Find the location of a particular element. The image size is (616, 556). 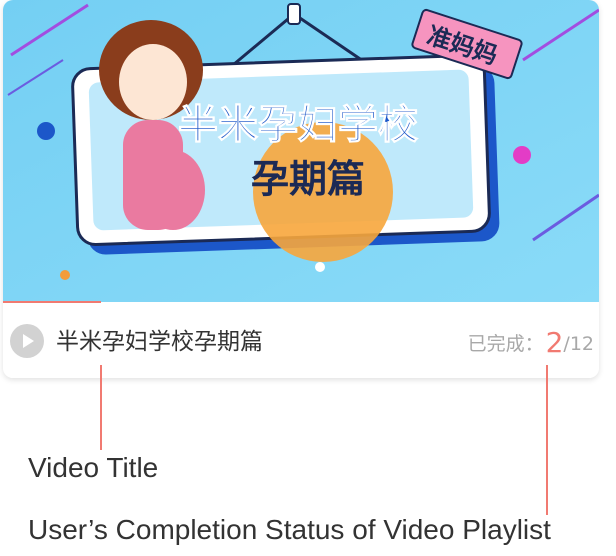

video-title: 半米孕妇学校孕期篇 is located at coordinates (159, 339).